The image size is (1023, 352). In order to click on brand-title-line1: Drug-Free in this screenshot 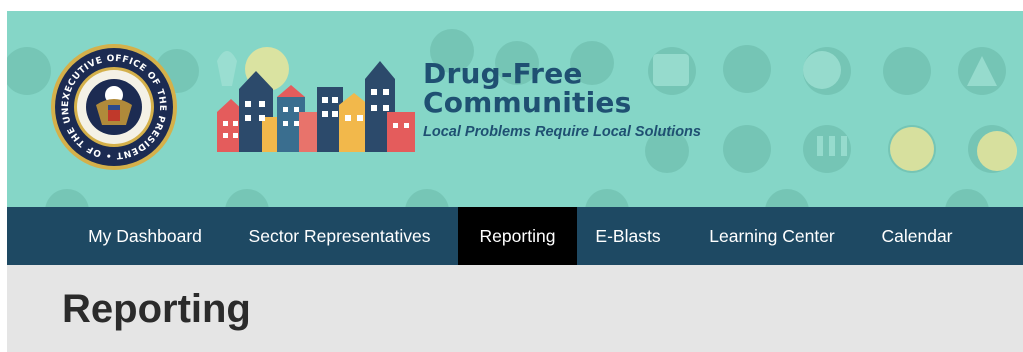, I will do `click(503, 73)`.